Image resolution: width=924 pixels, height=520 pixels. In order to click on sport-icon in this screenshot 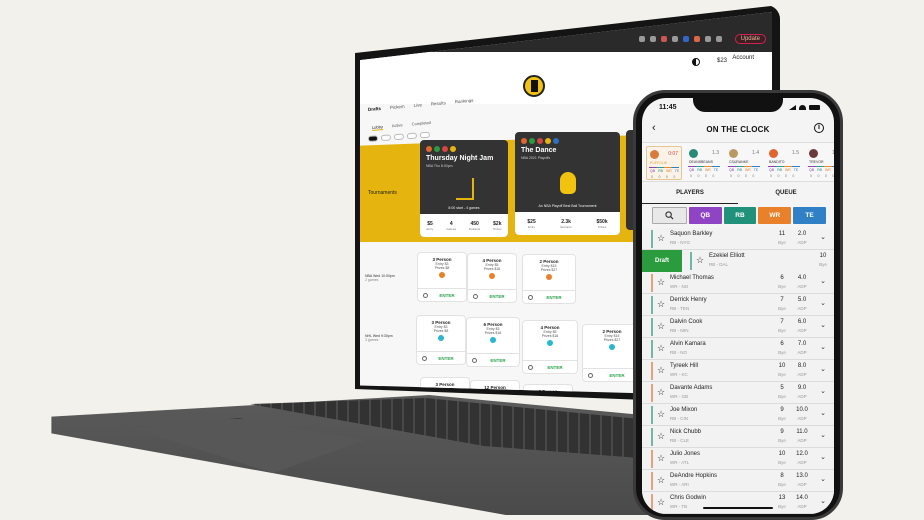, I will do `click(612, 347)`.